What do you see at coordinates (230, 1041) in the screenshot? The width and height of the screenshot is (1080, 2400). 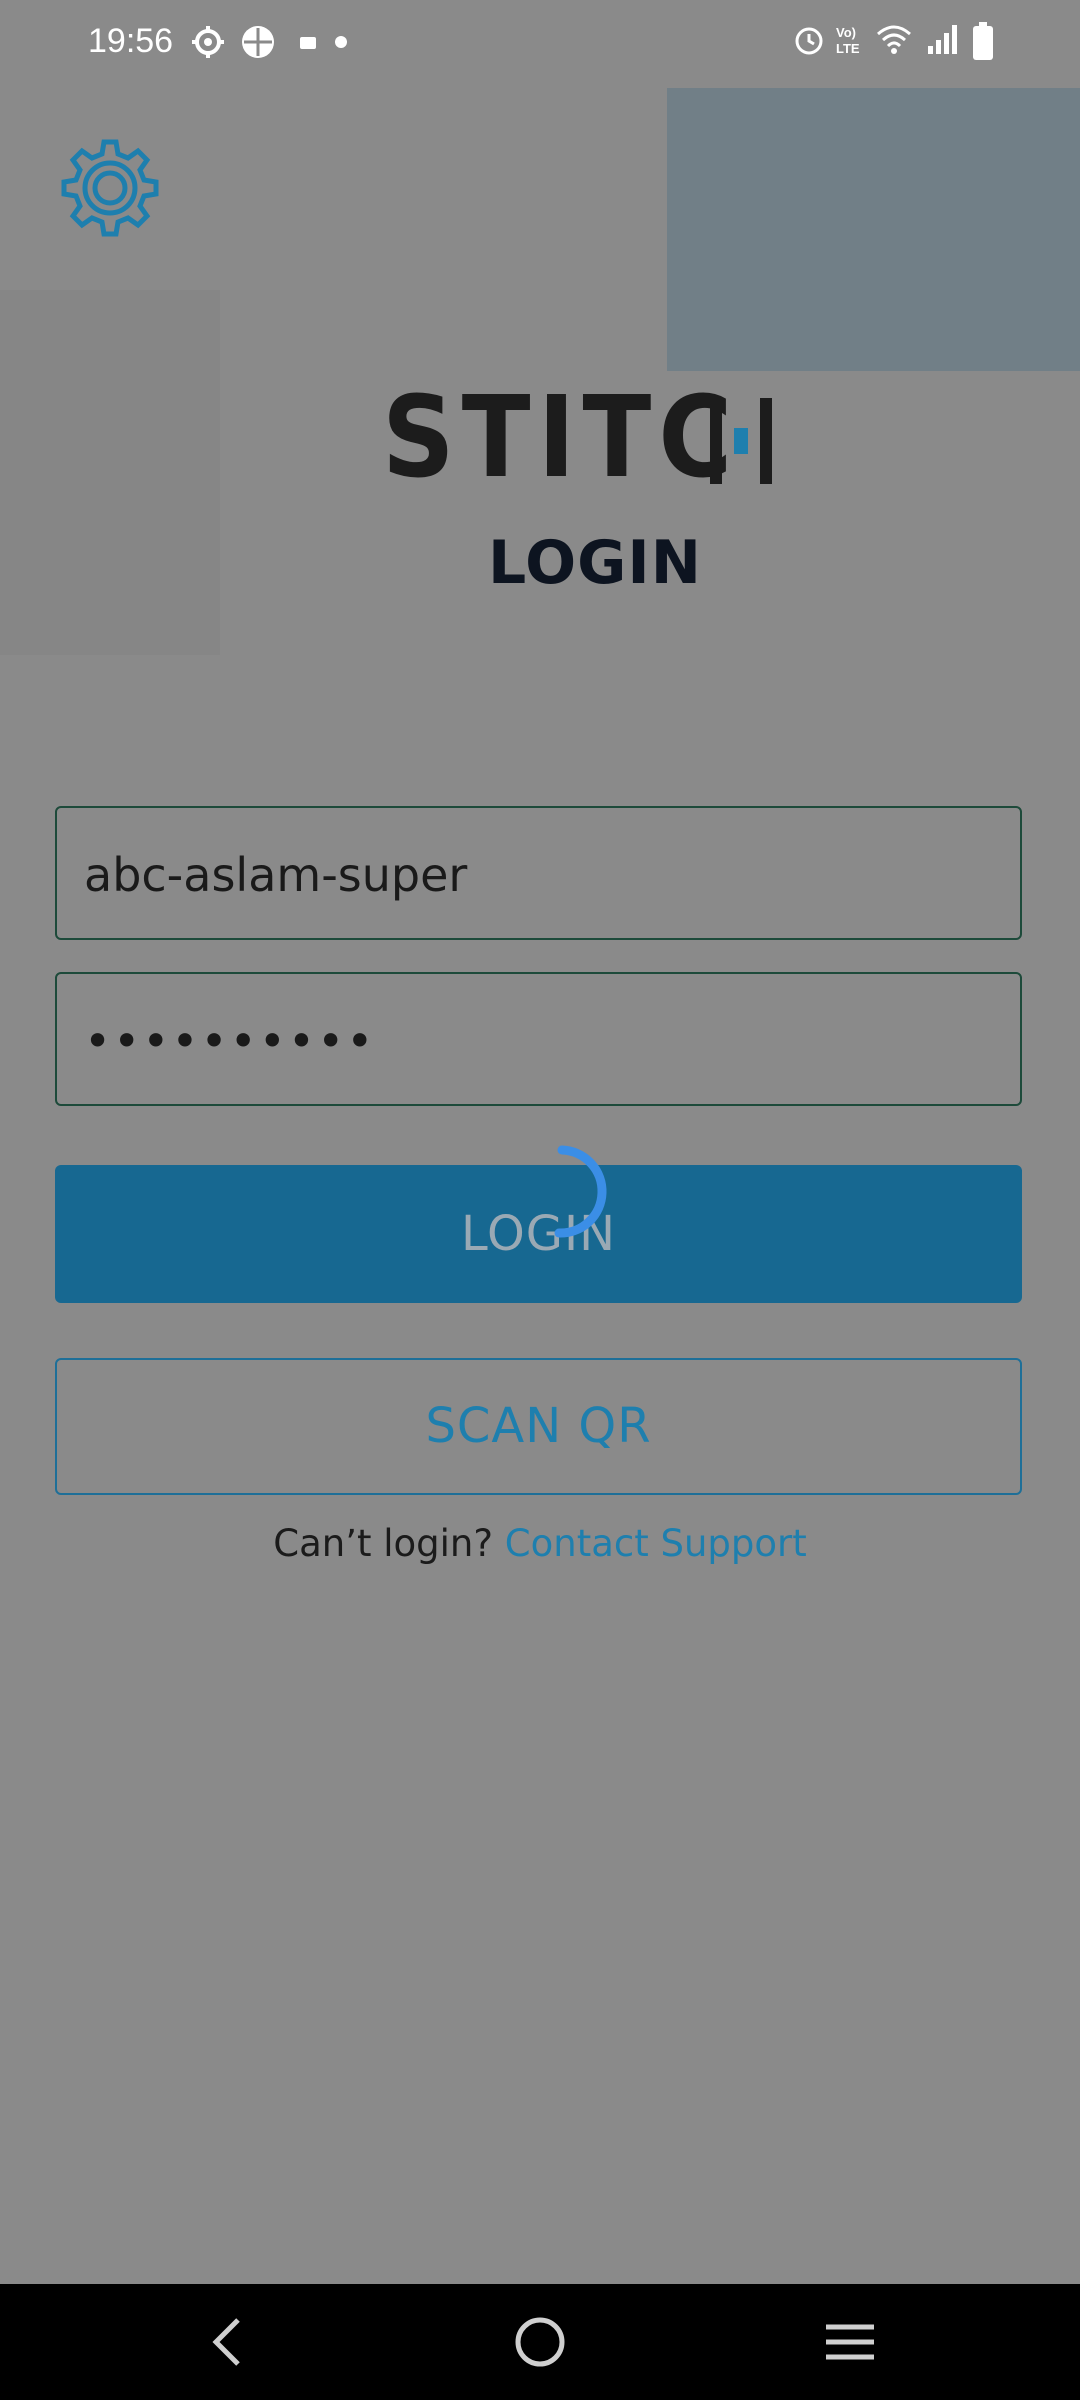 I see `password-value: ••••••••••` at bounding box center [230, 1041].